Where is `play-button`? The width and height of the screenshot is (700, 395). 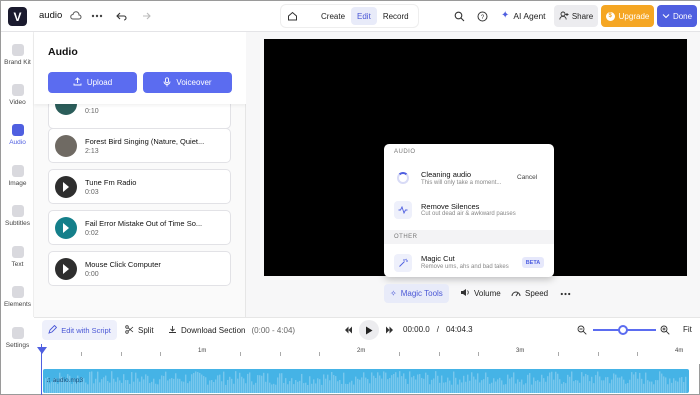 play-button is located at coordinates (369, 330).